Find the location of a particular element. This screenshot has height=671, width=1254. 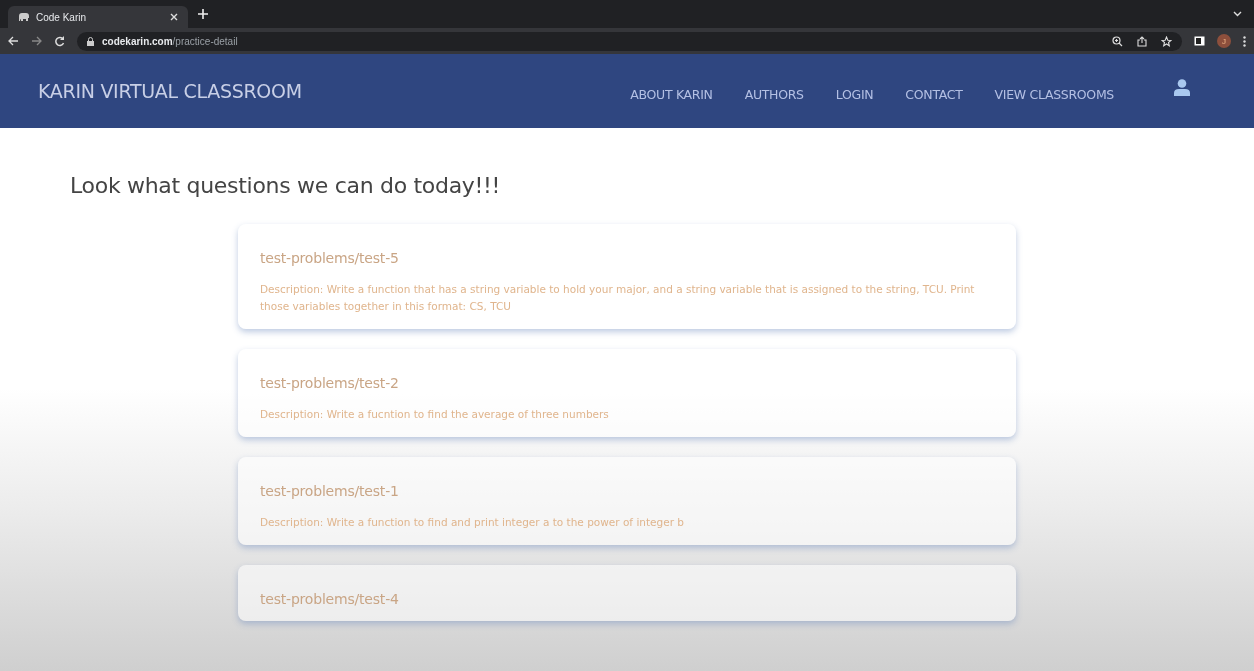

browser-tab: Code Karin is located at coordinates (98, 17).